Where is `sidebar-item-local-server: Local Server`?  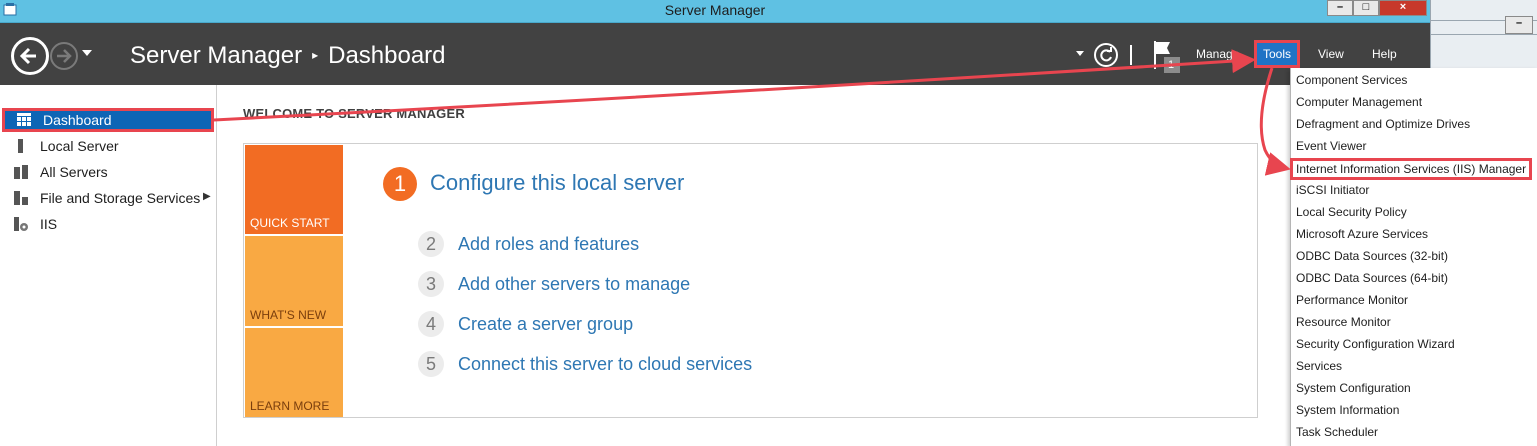 sidebar-item-local-server: Local Server is located at coordinates (66, 146).